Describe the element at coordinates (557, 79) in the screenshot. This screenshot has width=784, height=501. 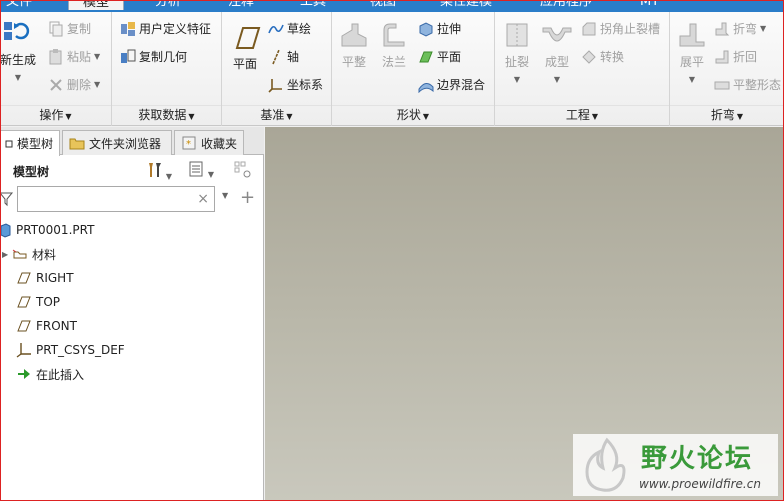
I see `form-dropdown-icon: ▼` at that location.